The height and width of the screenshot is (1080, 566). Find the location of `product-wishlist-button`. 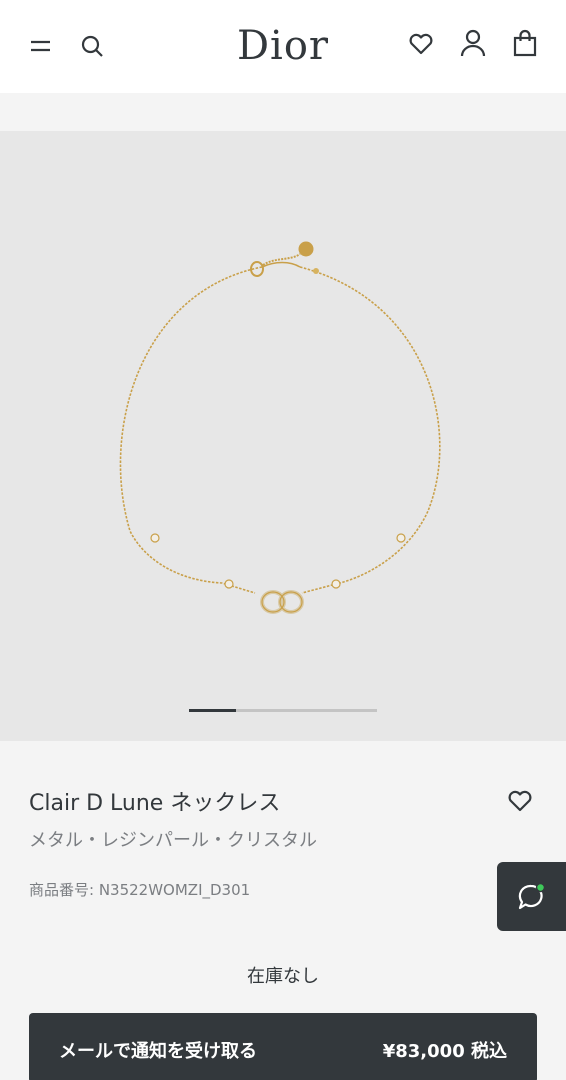

product-wishlist-button is located at coordinates (520, 801).